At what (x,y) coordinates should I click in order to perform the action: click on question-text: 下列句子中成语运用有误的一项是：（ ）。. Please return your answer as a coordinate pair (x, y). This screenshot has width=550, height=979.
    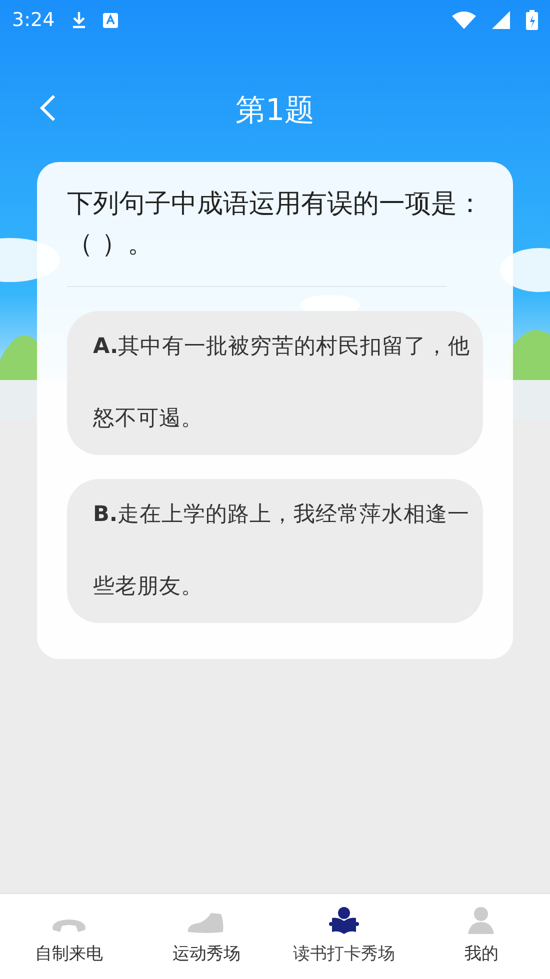
    Looking at the image, I should click on (275, 224).